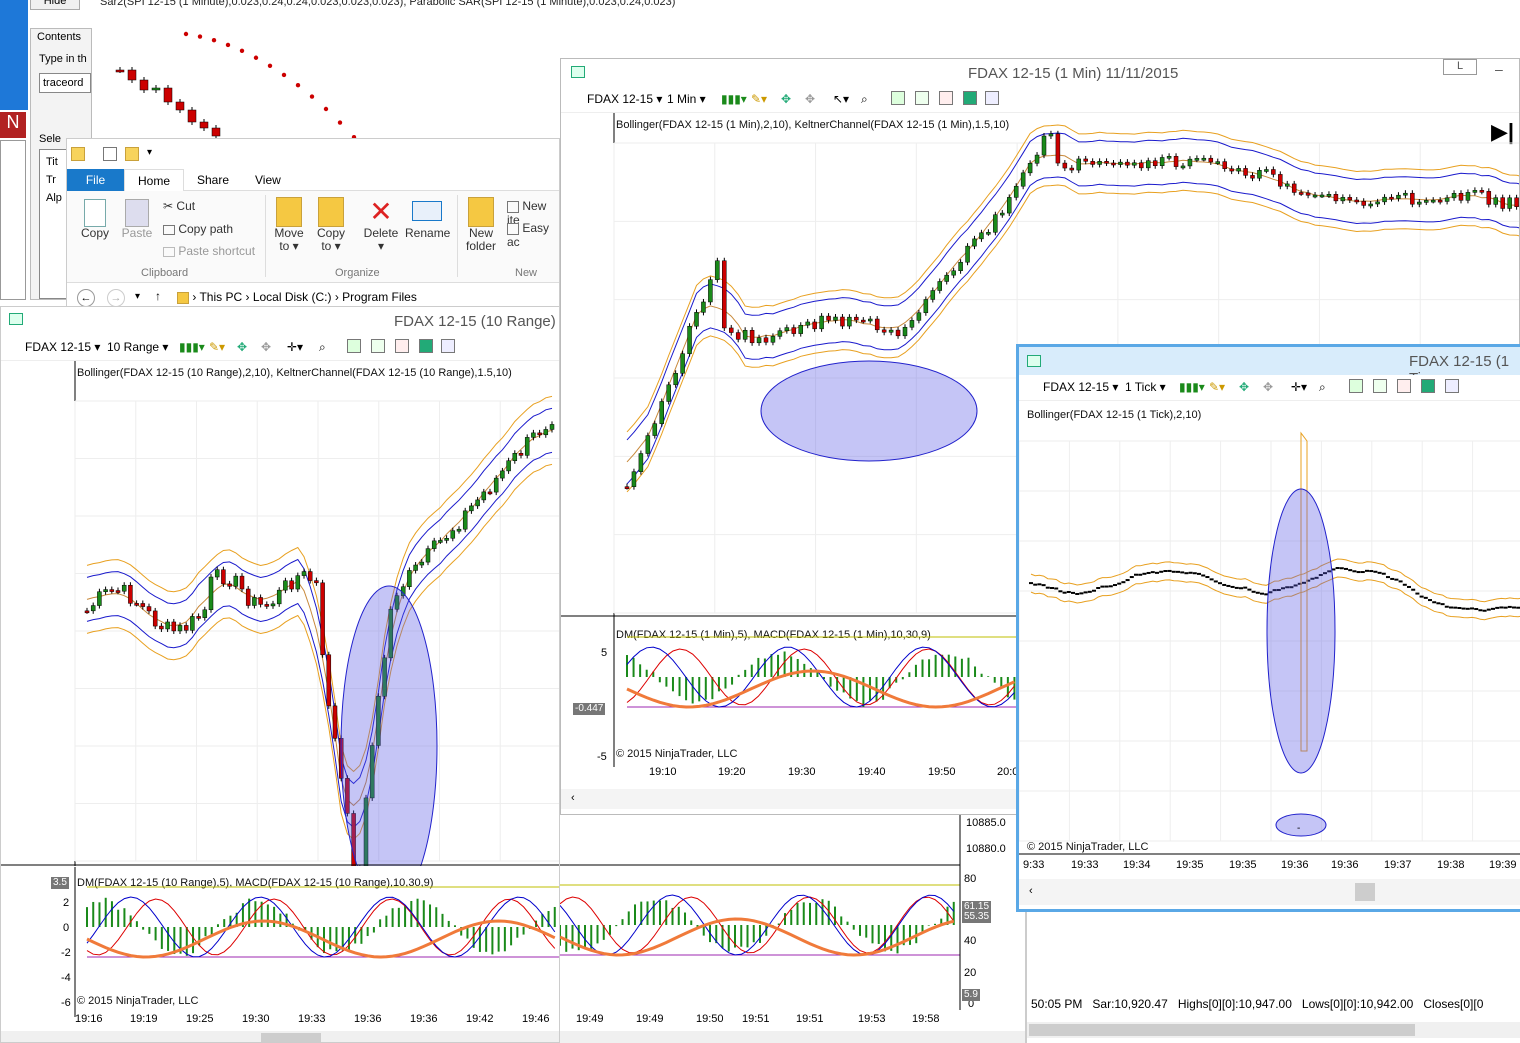  I want to click on tab-share: Share, so click(213, 180).